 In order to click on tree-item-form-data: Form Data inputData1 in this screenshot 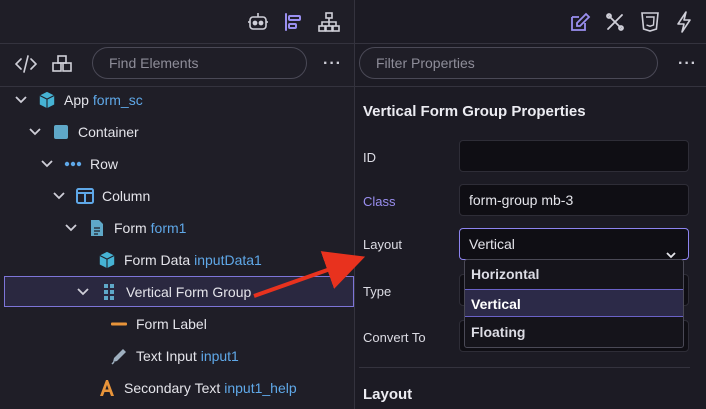, I will do `click(180, 260)`.